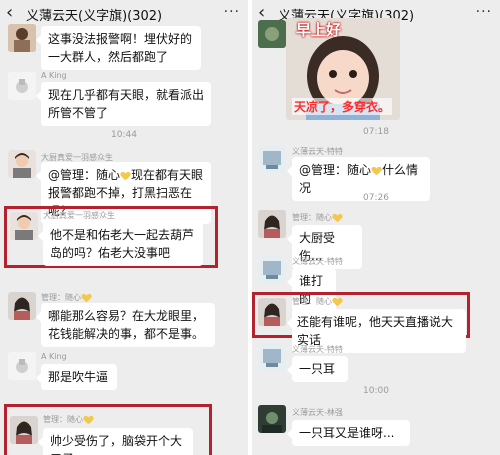  Describe the element at coordinates (319, 30) in the screenshot. I see `sticker-top-text: 早上好` at that location.